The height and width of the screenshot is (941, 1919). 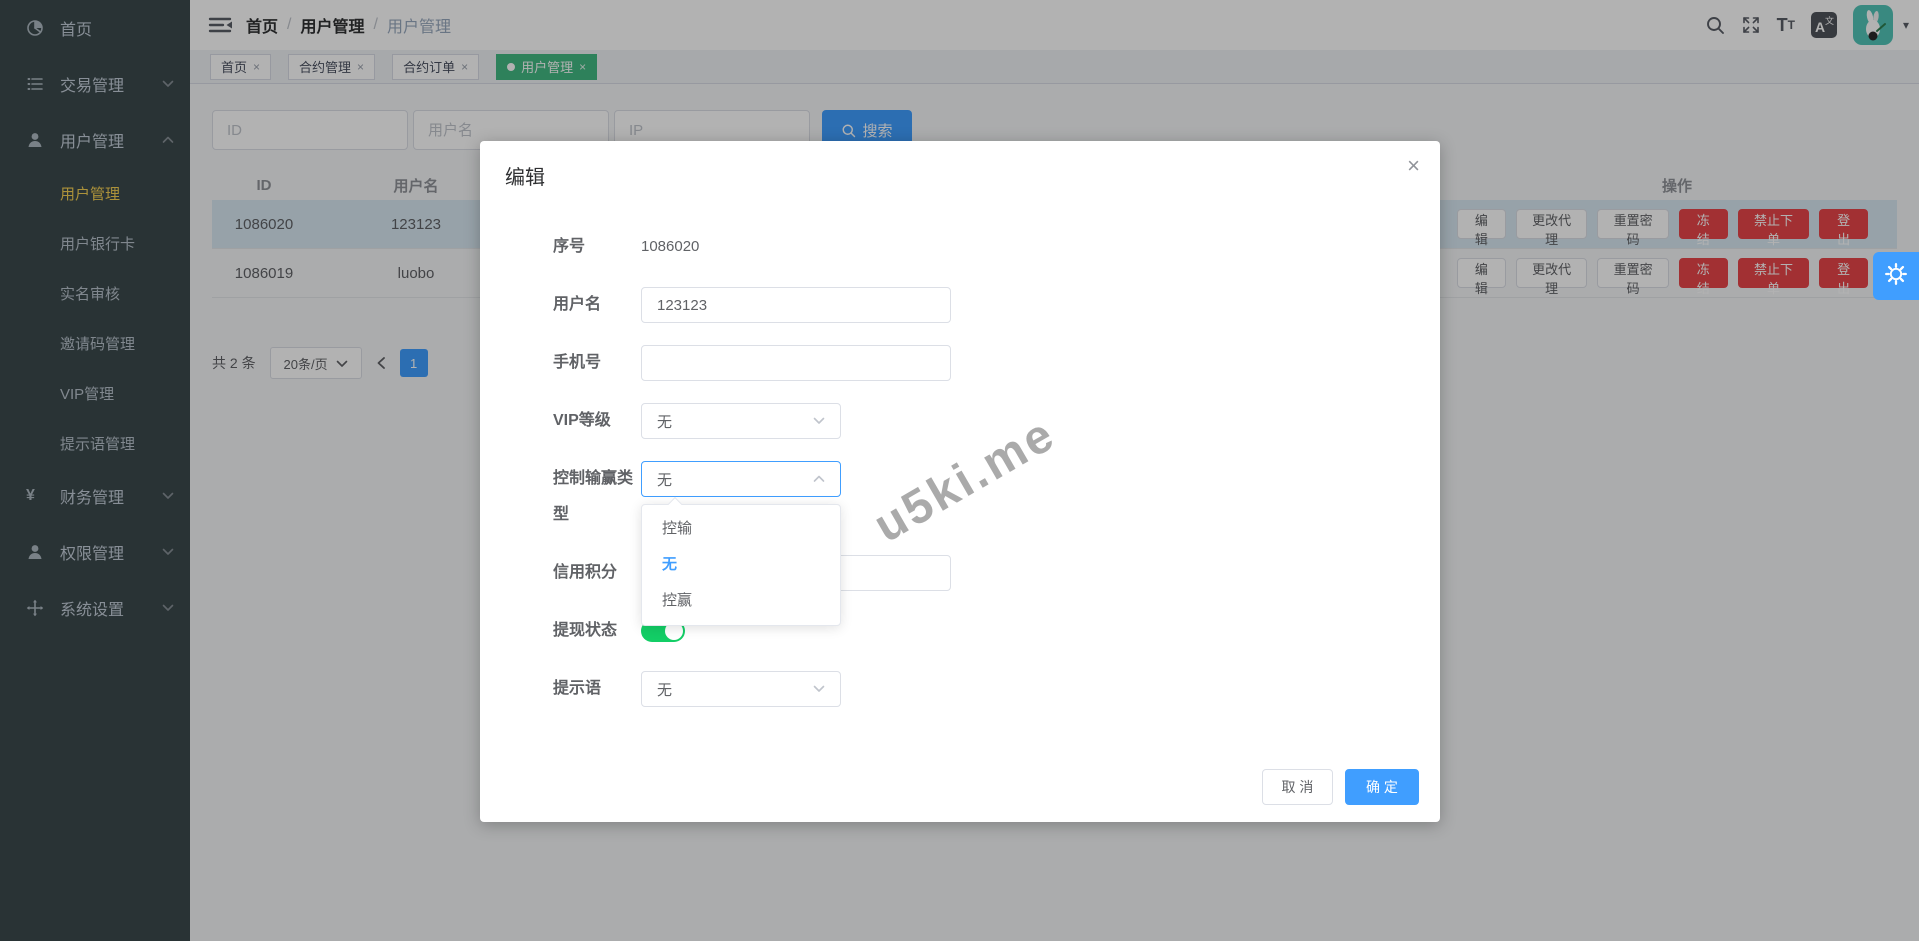 I want to click on form-select-VIP等级: 无, so click(x=741, y=421).